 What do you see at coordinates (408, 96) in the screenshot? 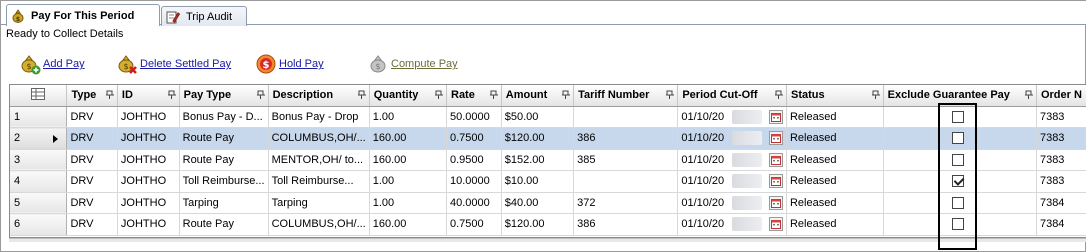
I see `column-header-quantity: Quantity` at bounding box center [408, 96].